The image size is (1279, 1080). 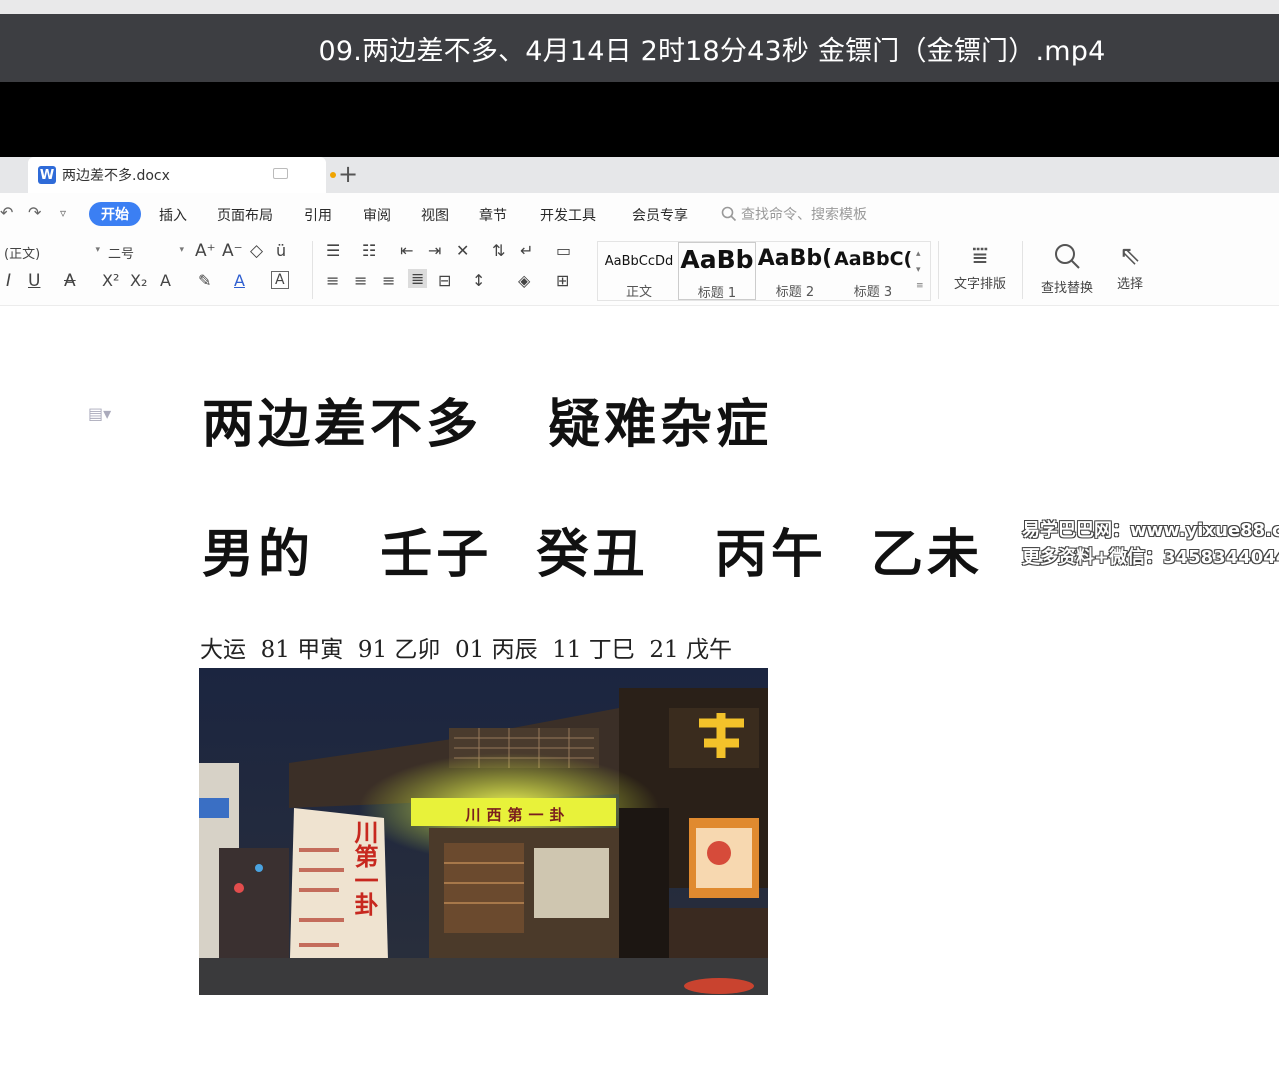 I want to click on italic-icon: I, so click(x=8, y=281).